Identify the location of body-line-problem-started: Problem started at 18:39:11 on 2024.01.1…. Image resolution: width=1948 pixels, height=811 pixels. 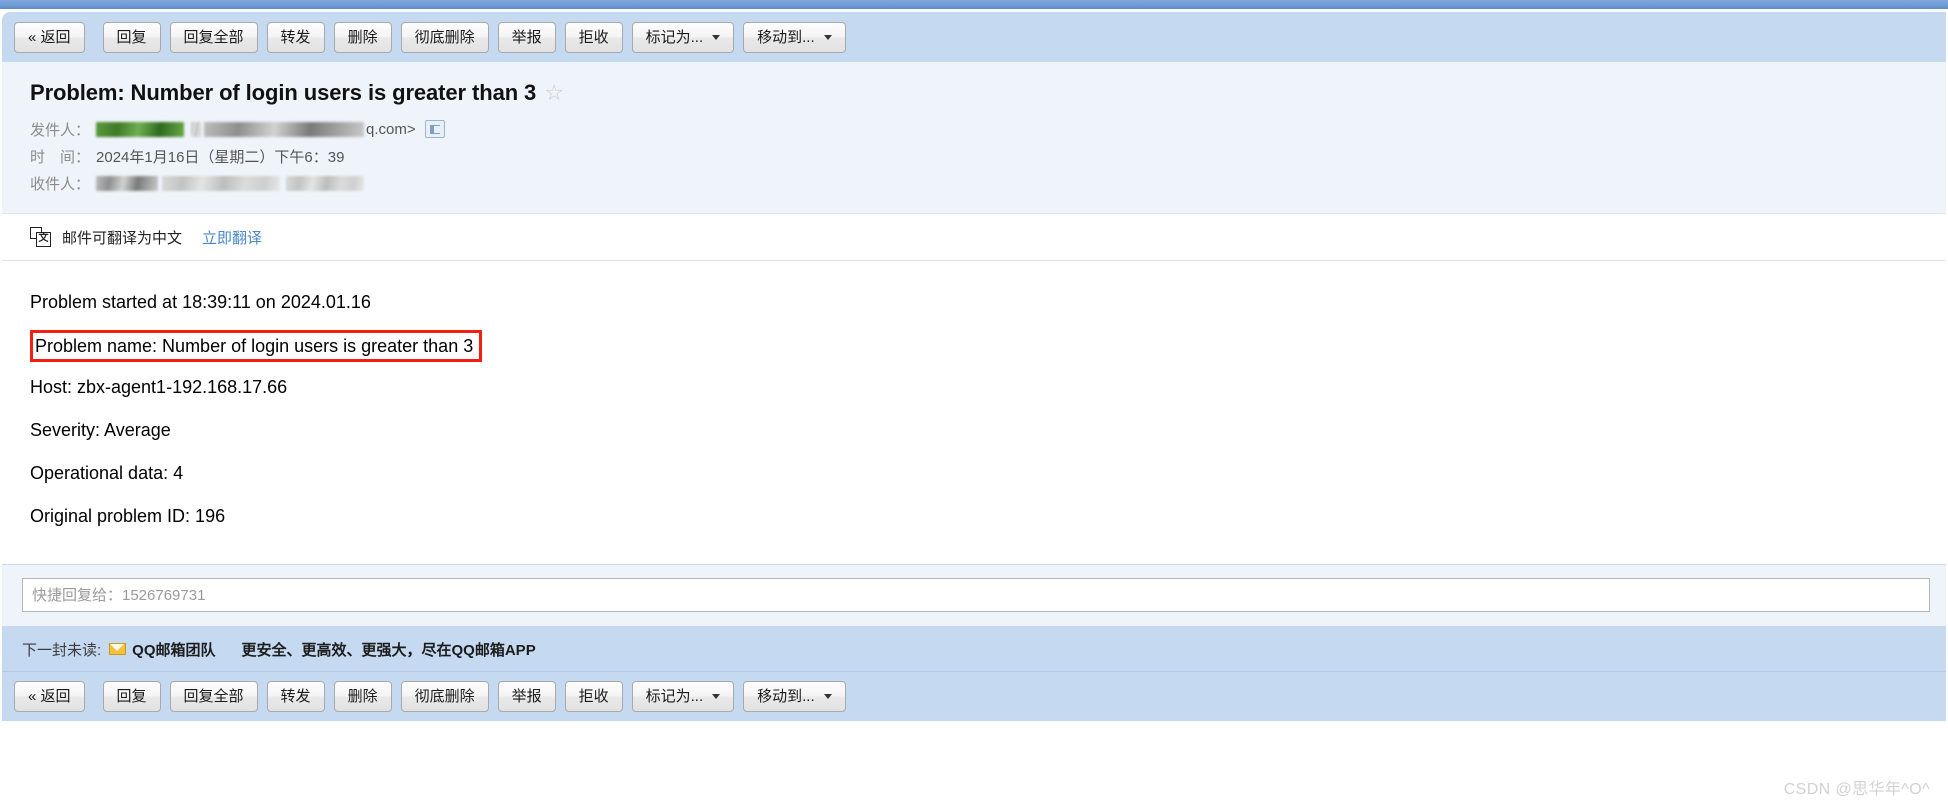
(200, 302).